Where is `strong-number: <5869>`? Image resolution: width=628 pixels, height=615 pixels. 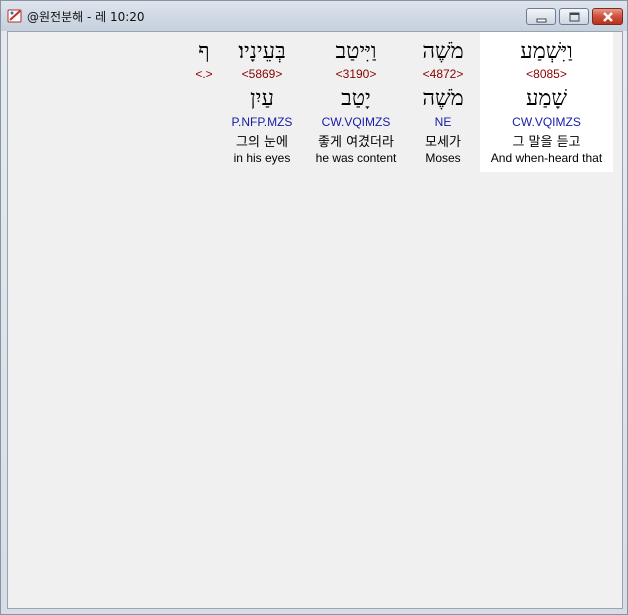 strong-number: <5869> is located at coordinates (262, 74).